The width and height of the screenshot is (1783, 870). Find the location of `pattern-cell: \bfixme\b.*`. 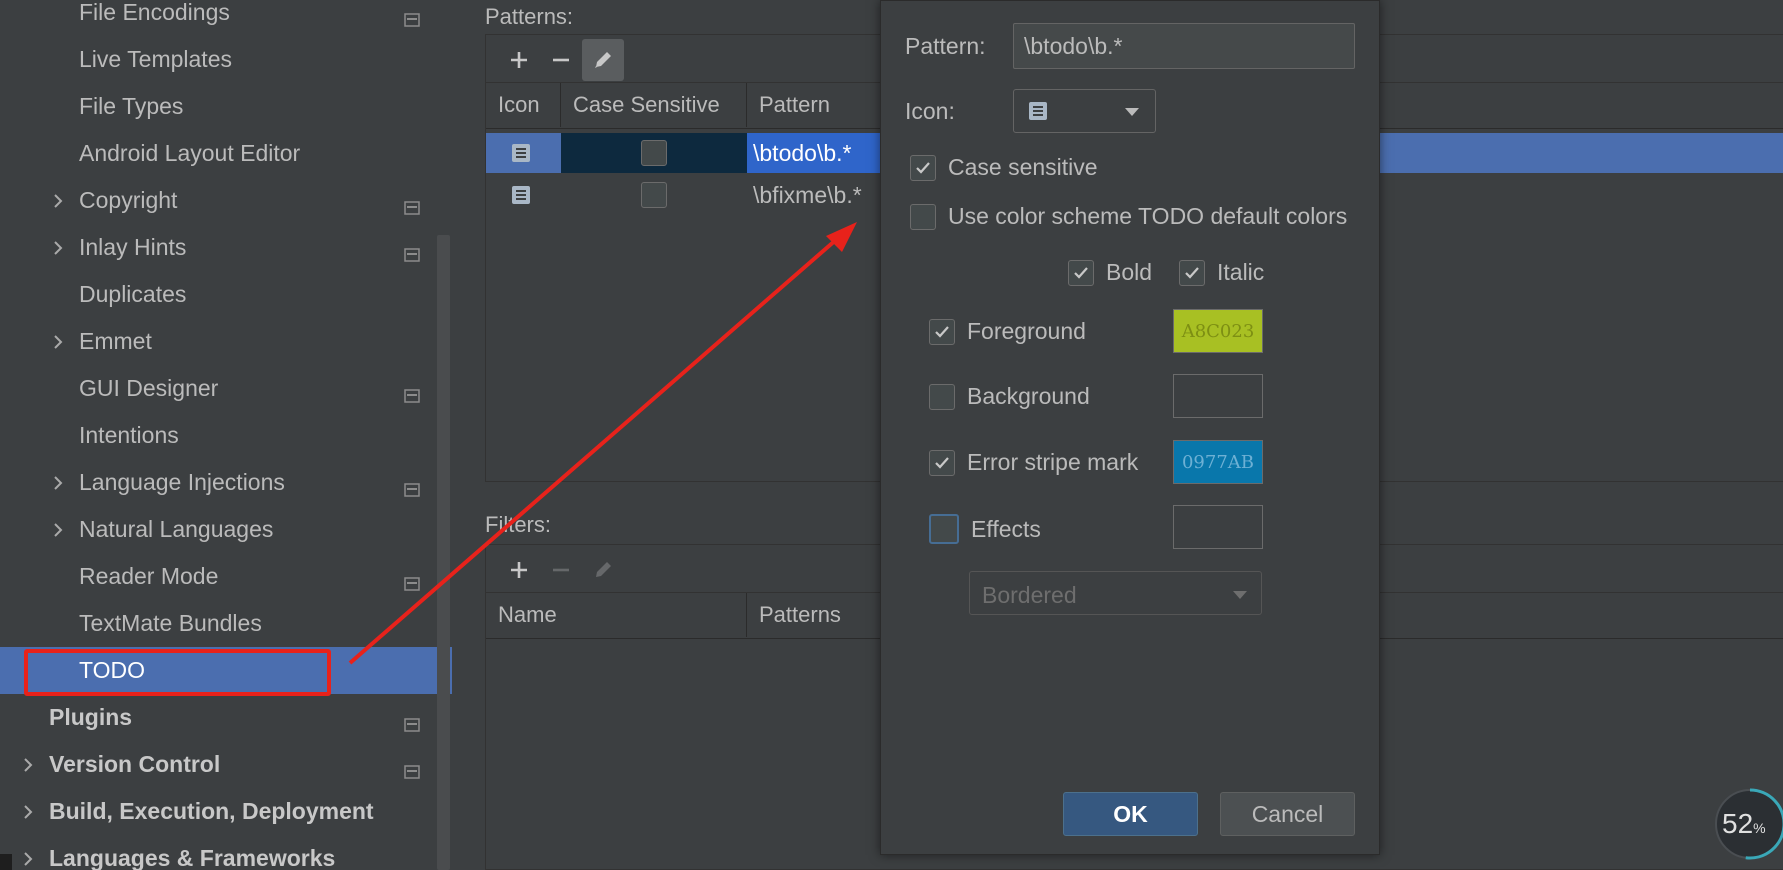

pattern-cell: \bfixme\b.* is located at coordinates (804, 195).